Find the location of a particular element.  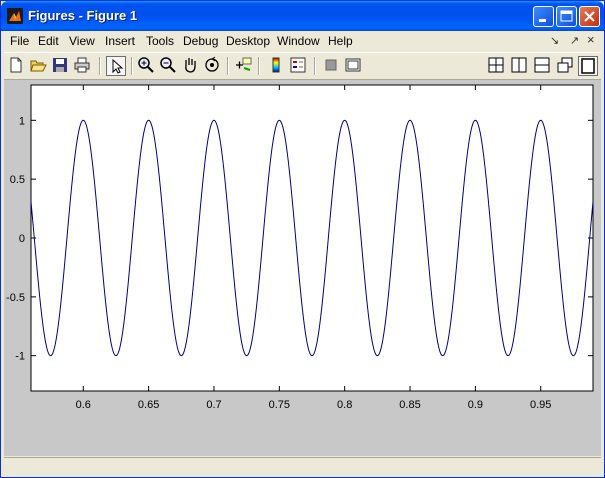

x-tick-label: 0.75 is located at coordinates (279, 405).